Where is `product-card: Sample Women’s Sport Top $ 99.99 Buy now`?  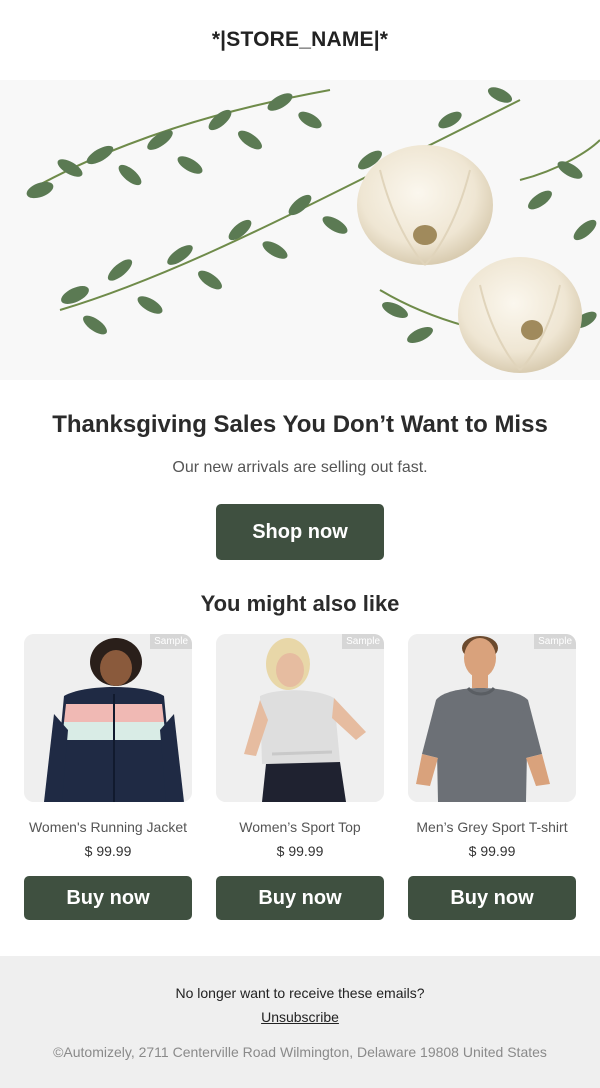
product-card: Sample Women’s Sport Top $ 99.99 Buy now is located at coordinates (300, 777).